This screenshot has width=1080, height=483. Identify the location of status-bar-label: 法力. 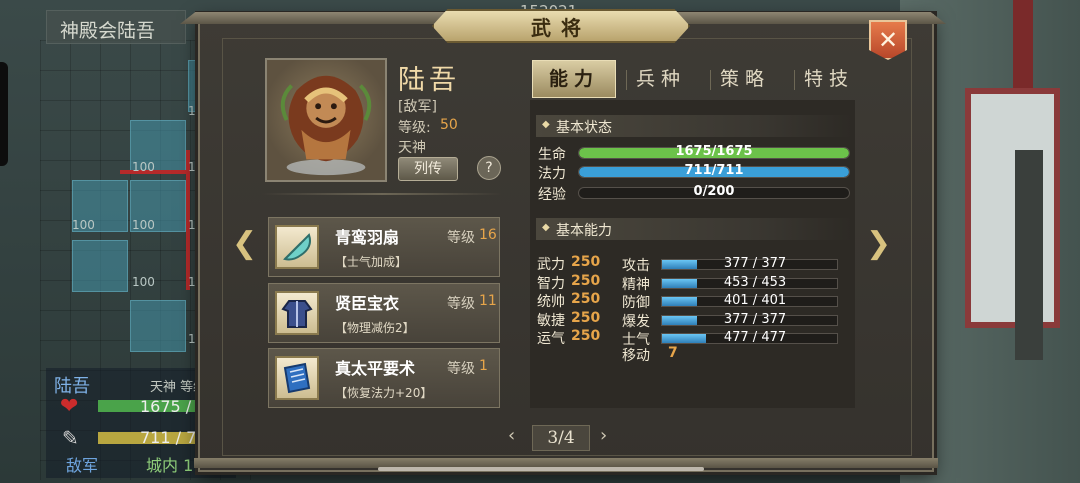
(552, 174).